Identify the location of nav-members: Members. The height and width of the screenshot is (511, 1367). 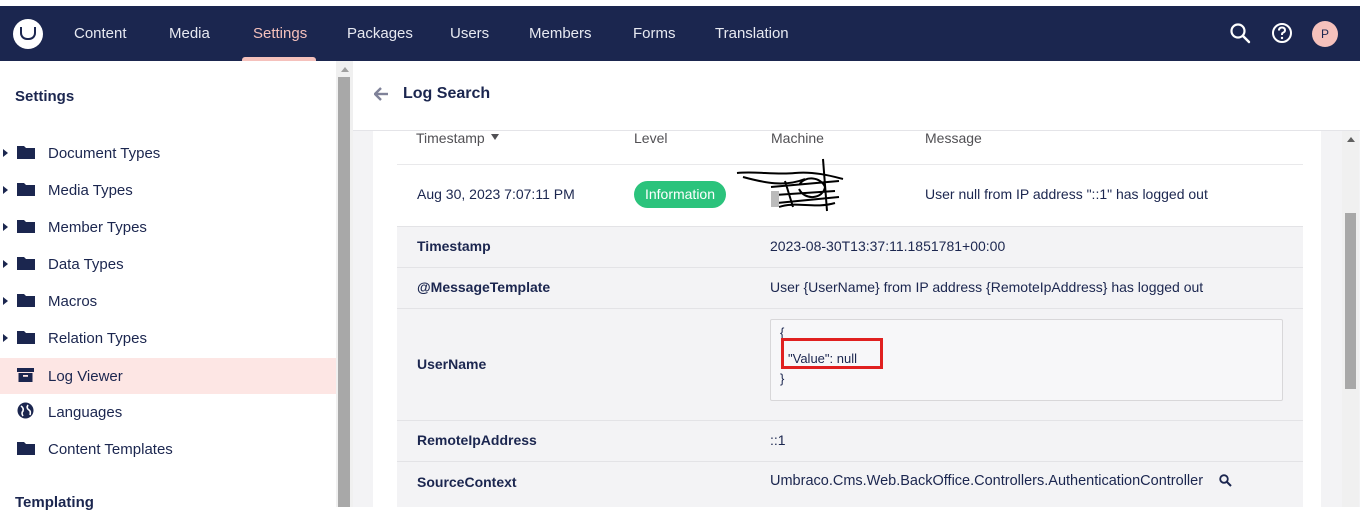
(560, 33).